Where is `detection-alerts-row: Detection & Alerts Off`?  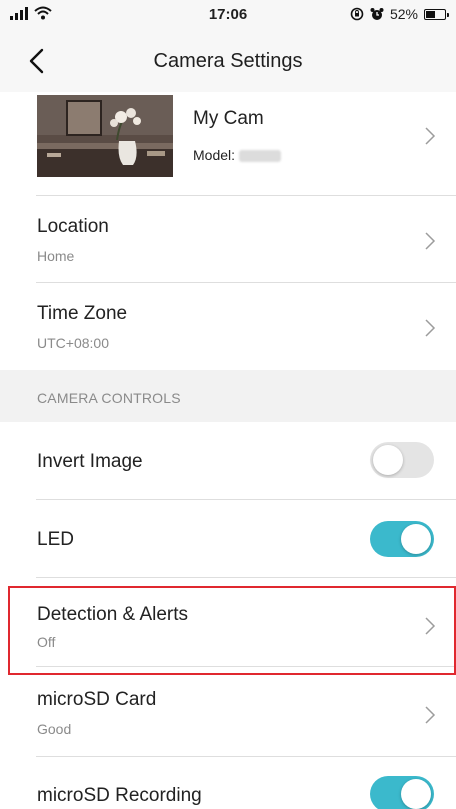 detection-alerts-row: Detection & Alerts Off is located at coordinates (228, 622).